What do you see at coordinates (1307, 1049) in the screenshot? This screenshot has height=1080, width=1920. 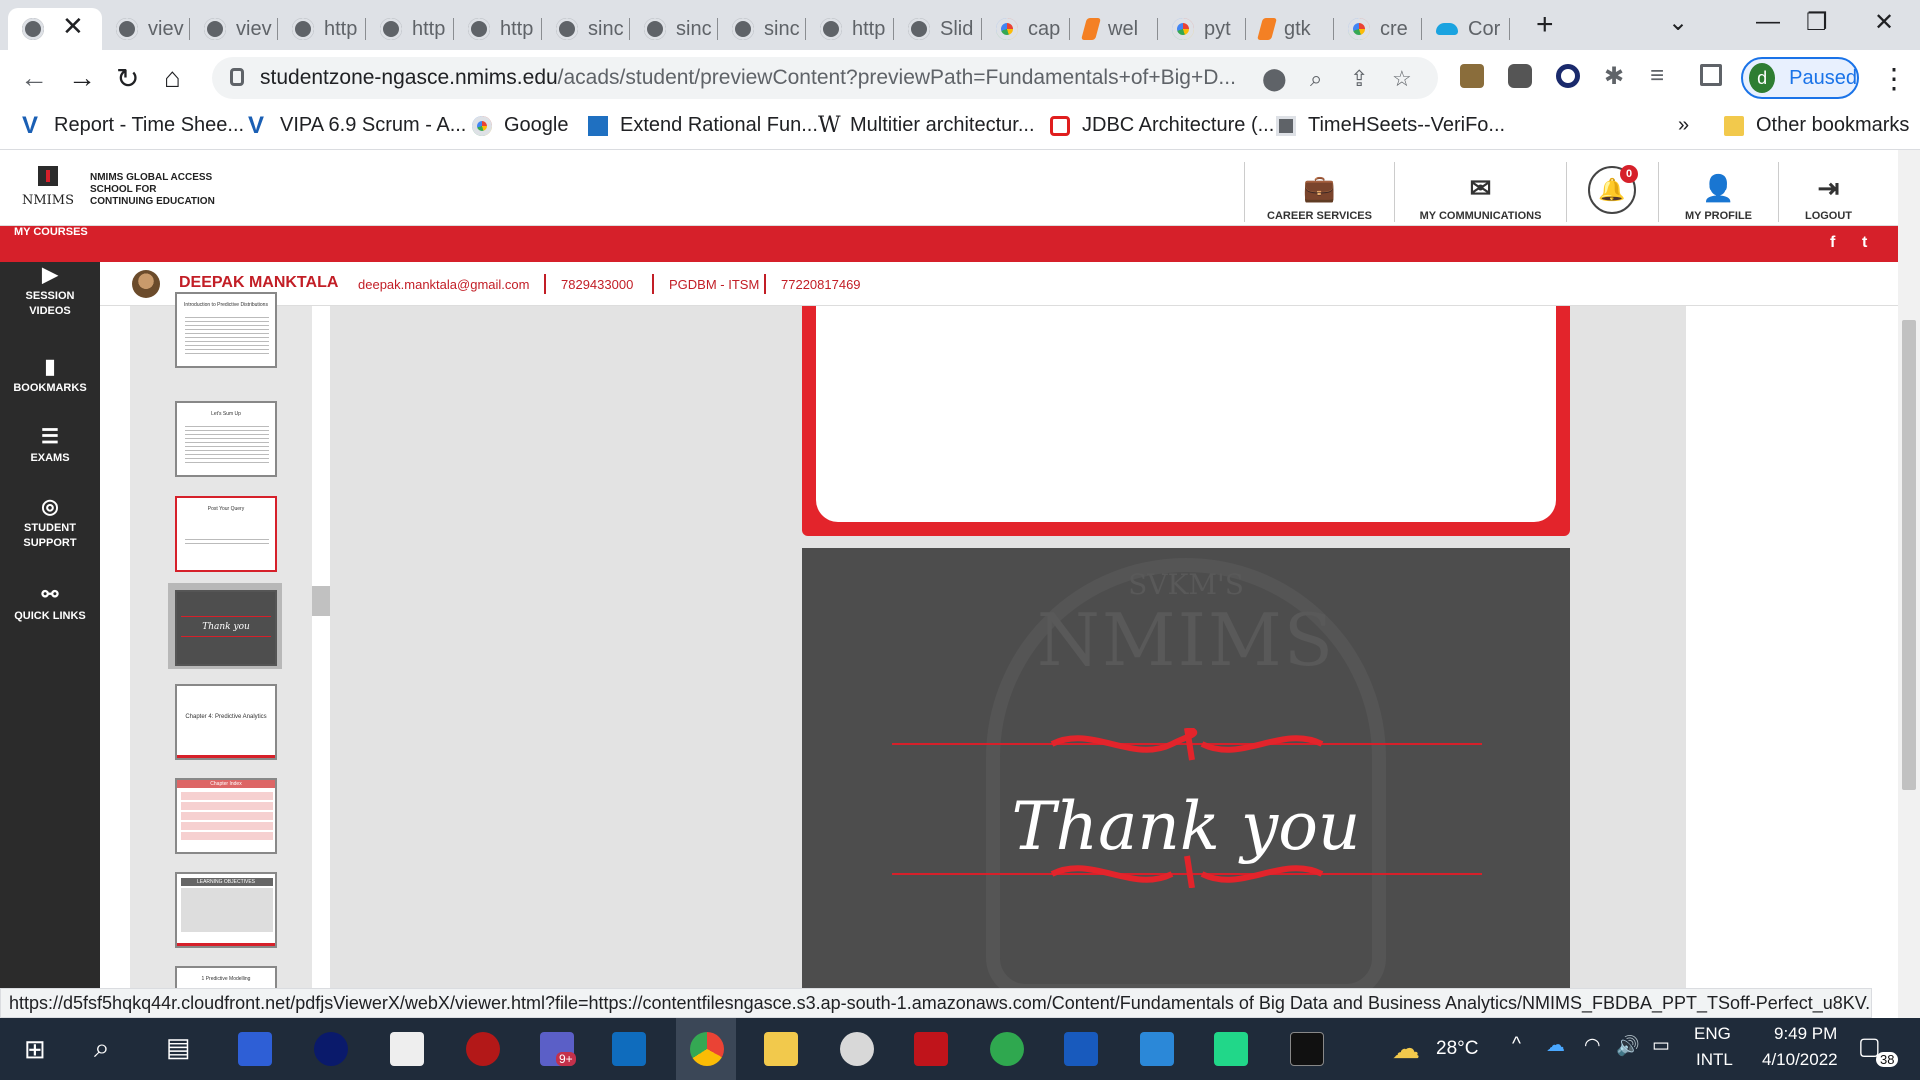 I see `terminal-icon` at bounding box center [1307, 1049].